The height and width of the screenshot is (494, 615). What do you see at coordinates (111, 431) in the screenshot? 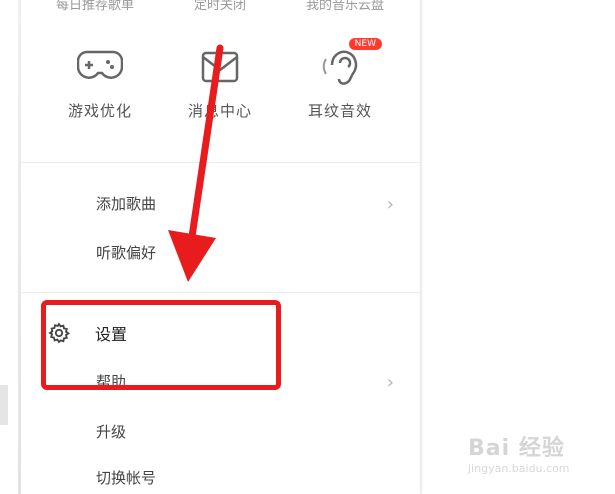
I see `menu-label: 升级` at bounding box center [111, 431].